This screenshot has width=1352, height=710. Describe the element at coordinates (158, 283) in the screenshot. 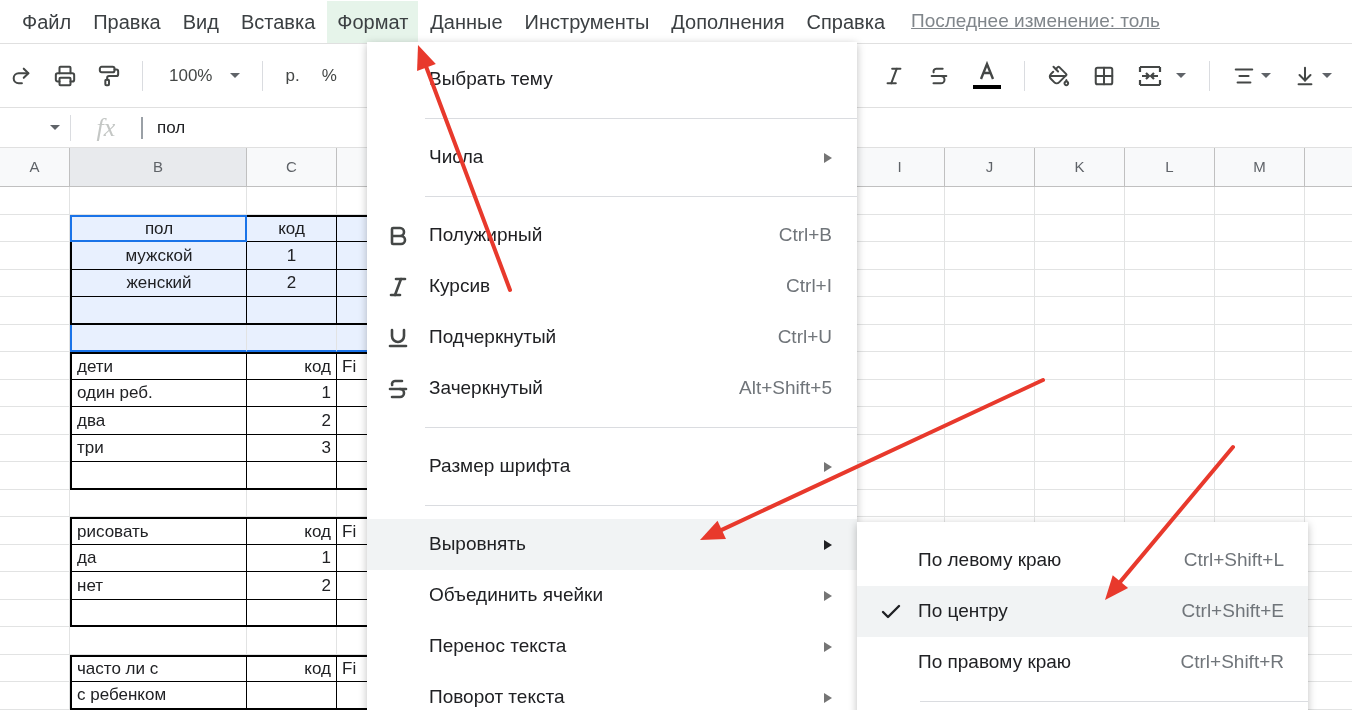

I see `table-cell: женский` at that location.